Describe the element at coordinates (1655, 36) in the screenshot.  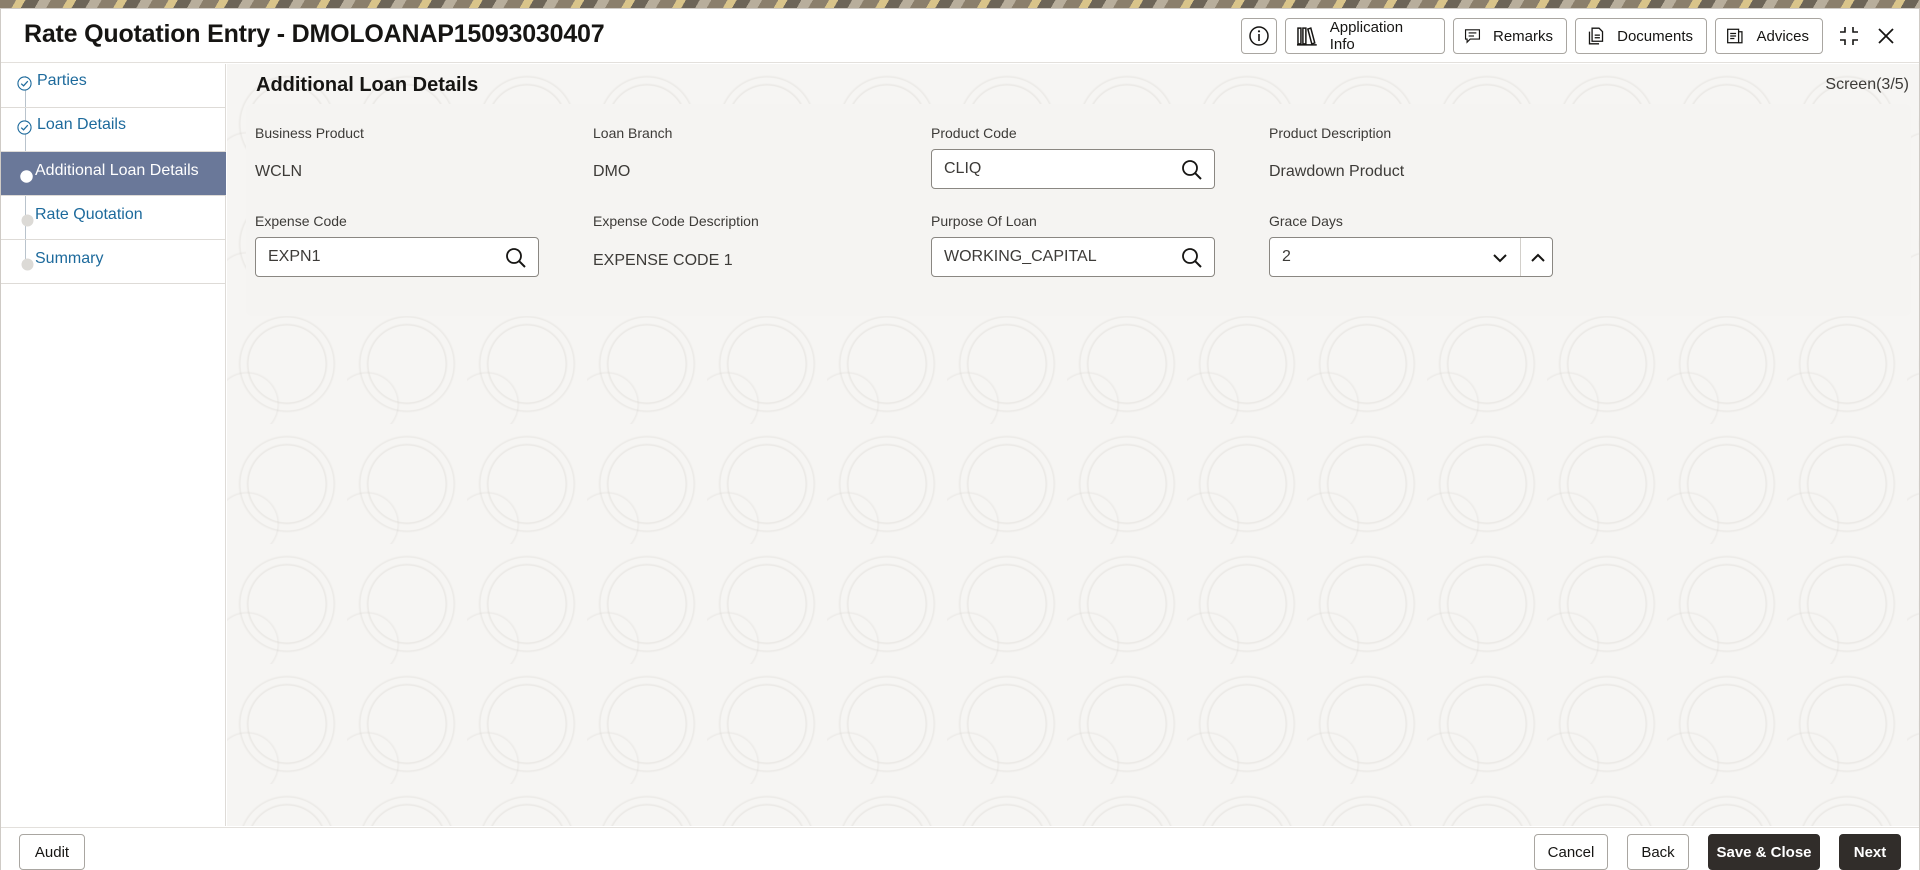
I see `documents-label: Documents` at that location.